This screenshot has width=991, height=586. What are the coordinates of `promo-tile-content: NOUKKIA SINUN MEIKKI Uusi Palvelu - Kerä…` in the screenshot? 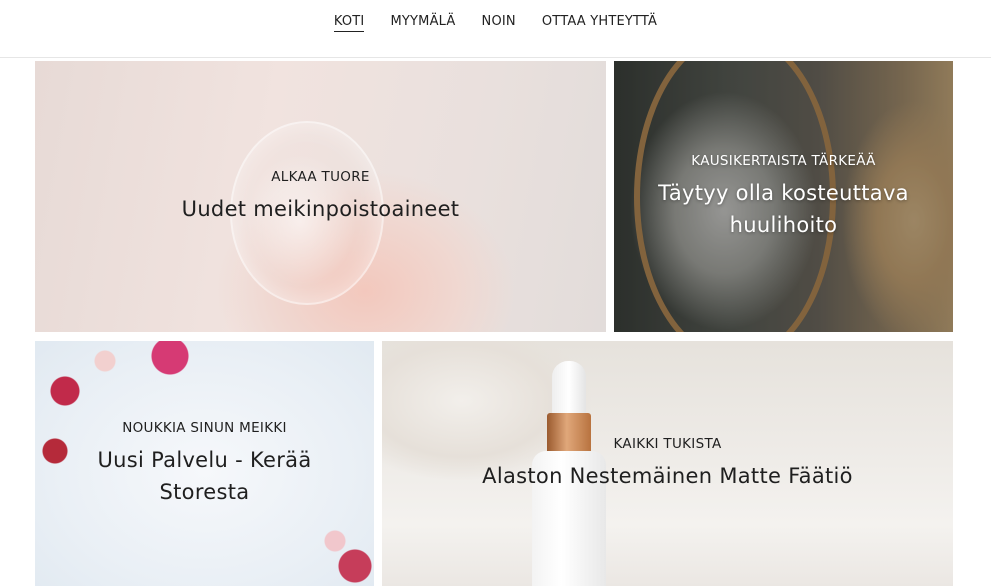 It's located at (204, 463).